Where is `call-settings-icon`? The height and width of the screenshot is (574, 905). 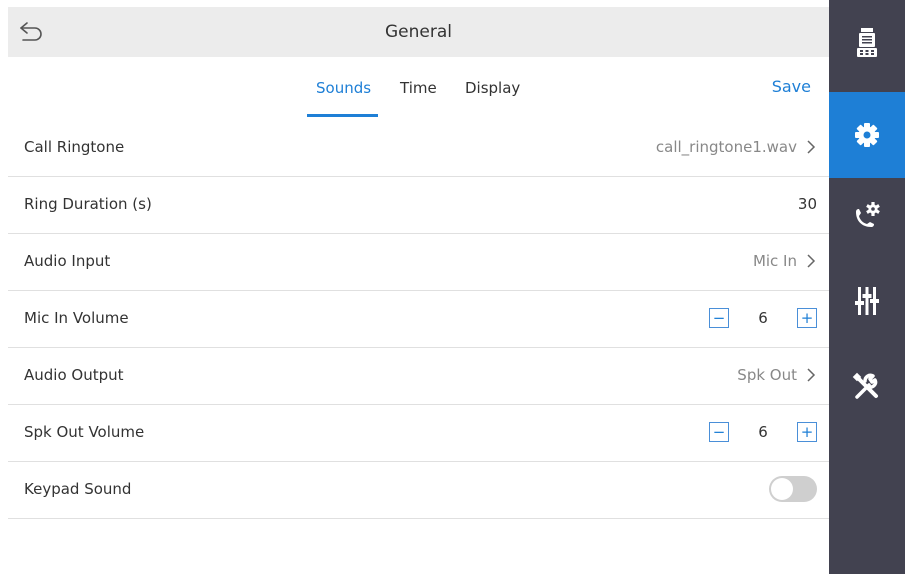 call-settings-icon is located at coordinates (868, 214).